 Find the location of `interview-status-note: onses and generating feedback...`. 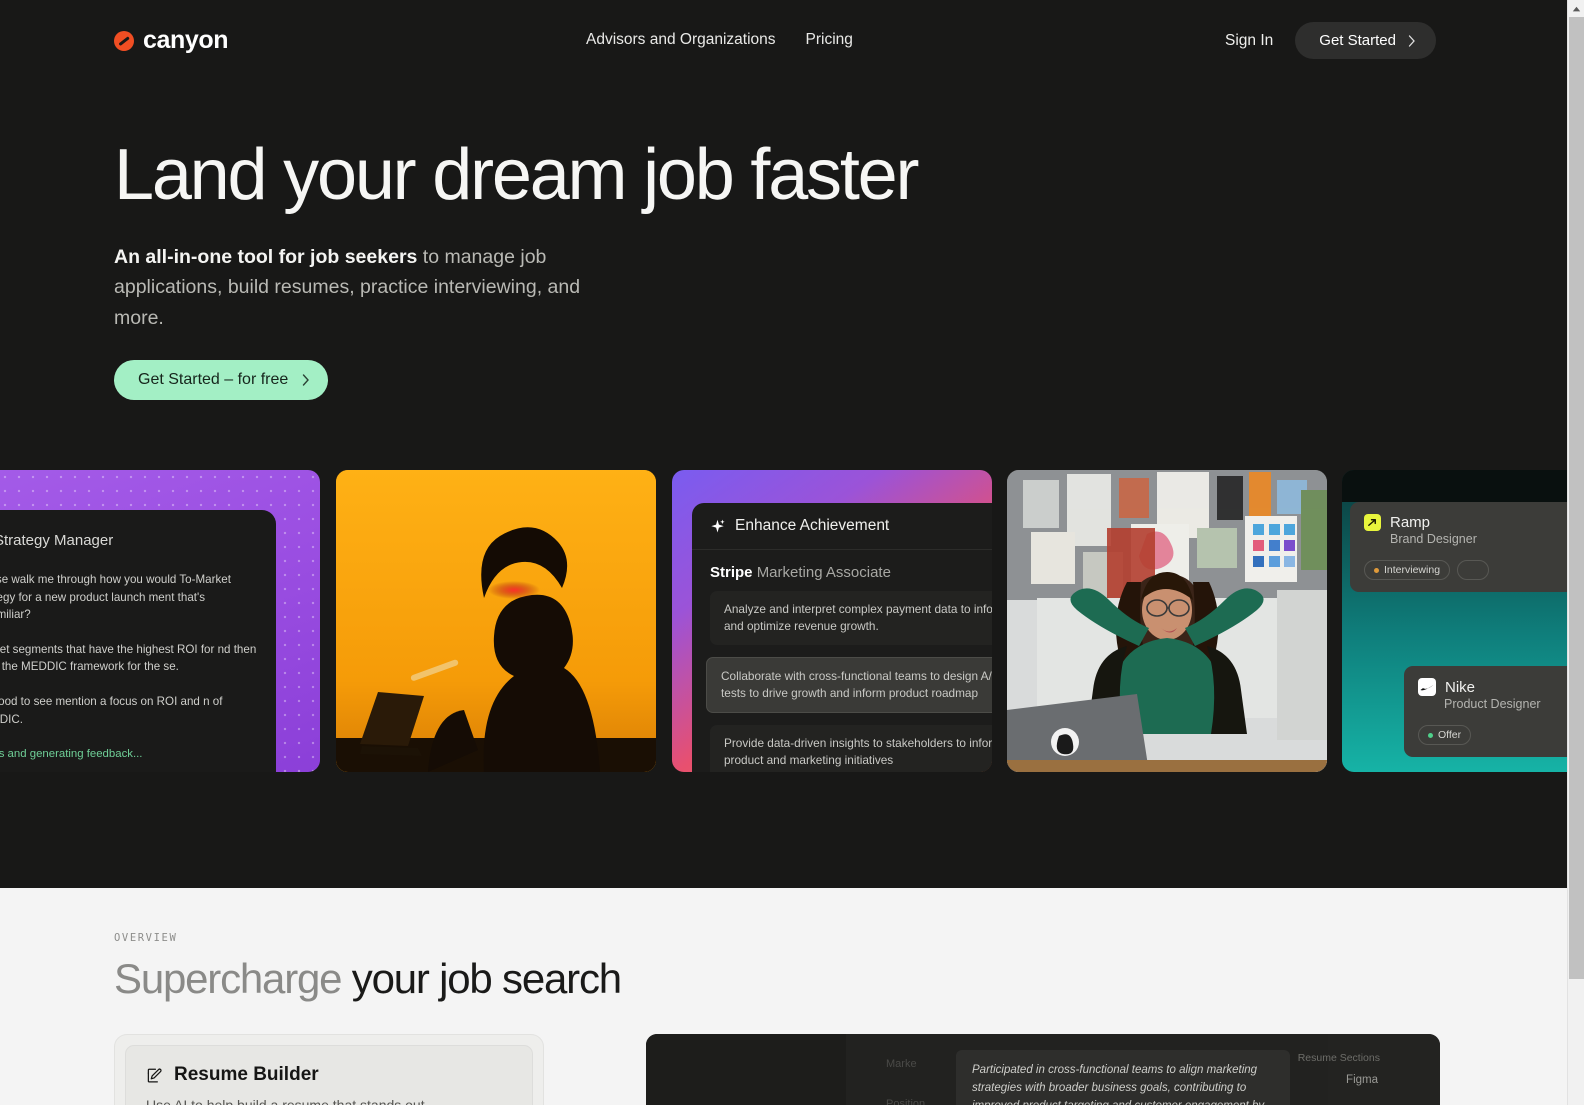

interview-status-note: onses and generating feedback... is located at coordinates (71, 754).